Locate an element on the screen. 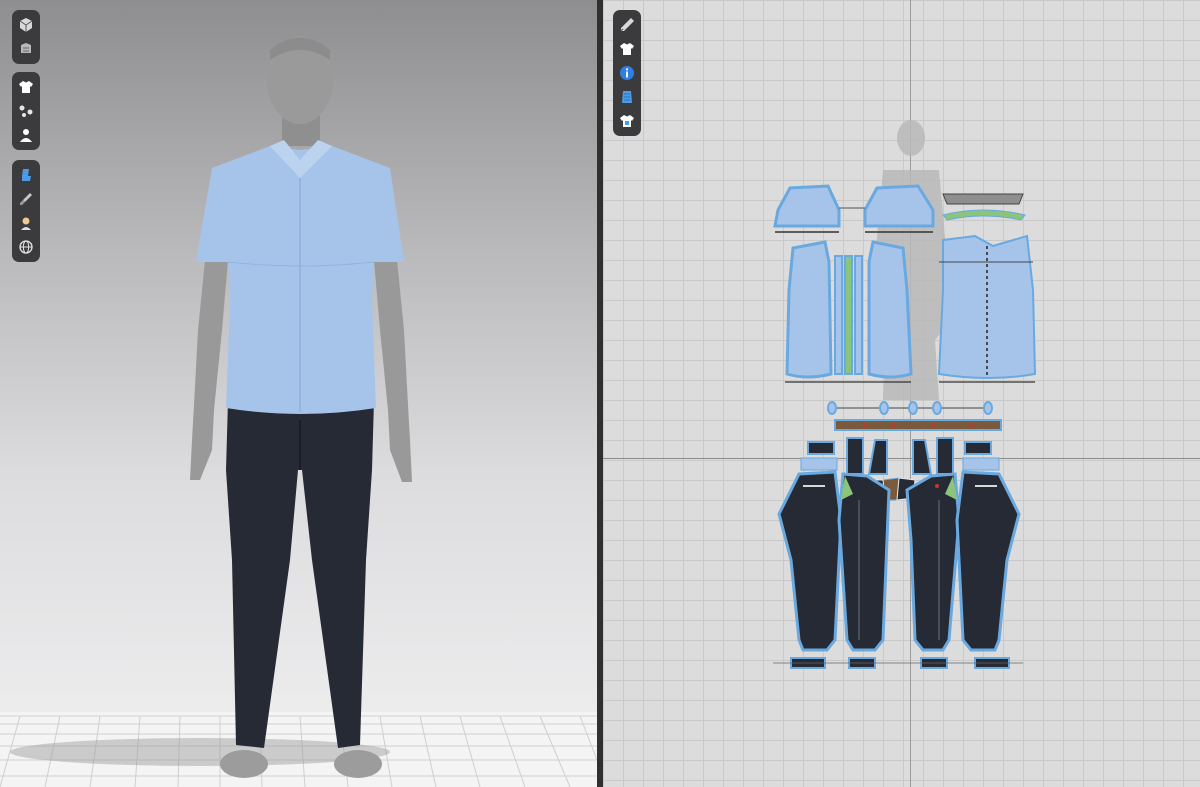 The image size is (1200, 787). fabric-icon is located at coordinates (627, 97).